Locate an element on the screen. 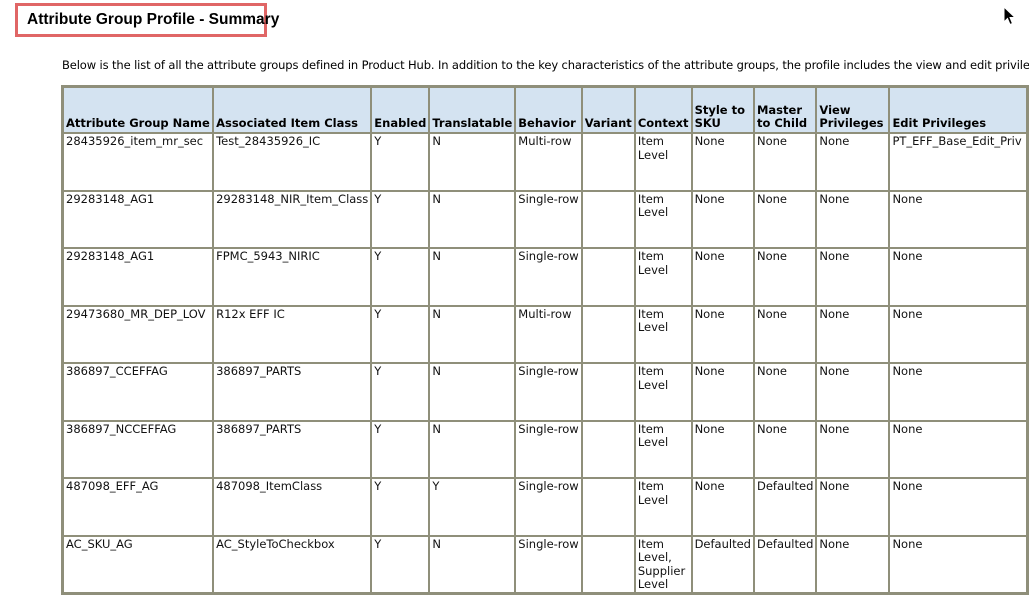 This screenshot has height=595, width=1029. header-attribute-group-name: Attribute Group Name is located at coordinates (138, 110).